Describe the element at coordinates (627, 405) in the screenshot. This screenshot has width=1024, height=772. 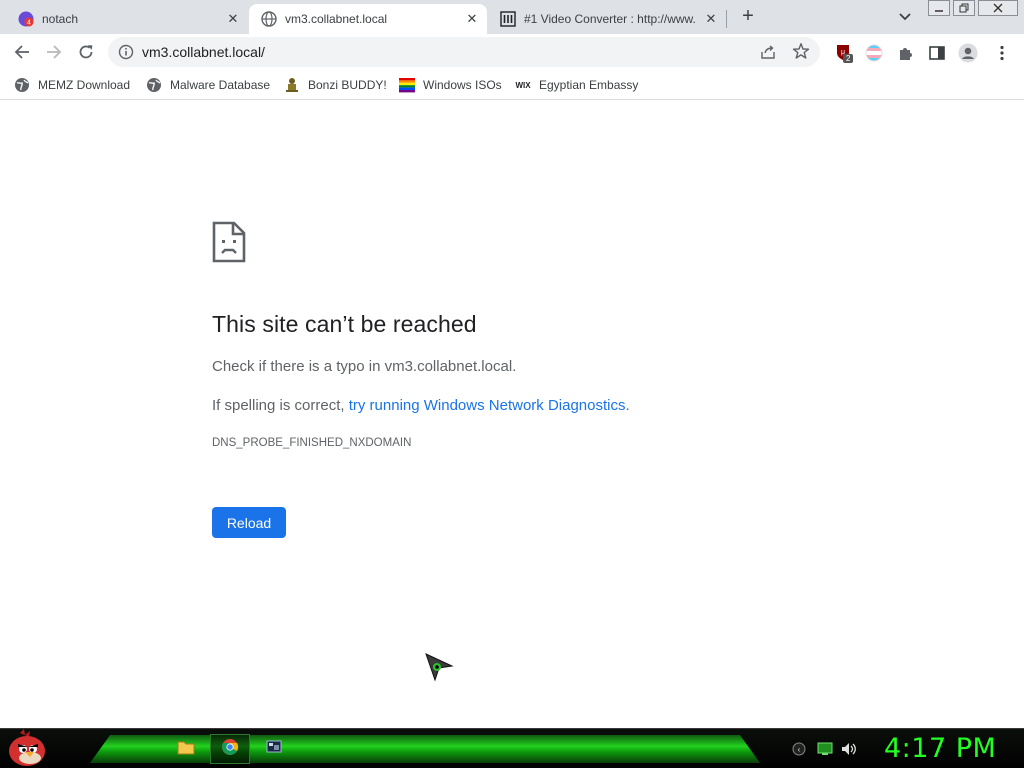
I see `hint-suffix: .` at that location.